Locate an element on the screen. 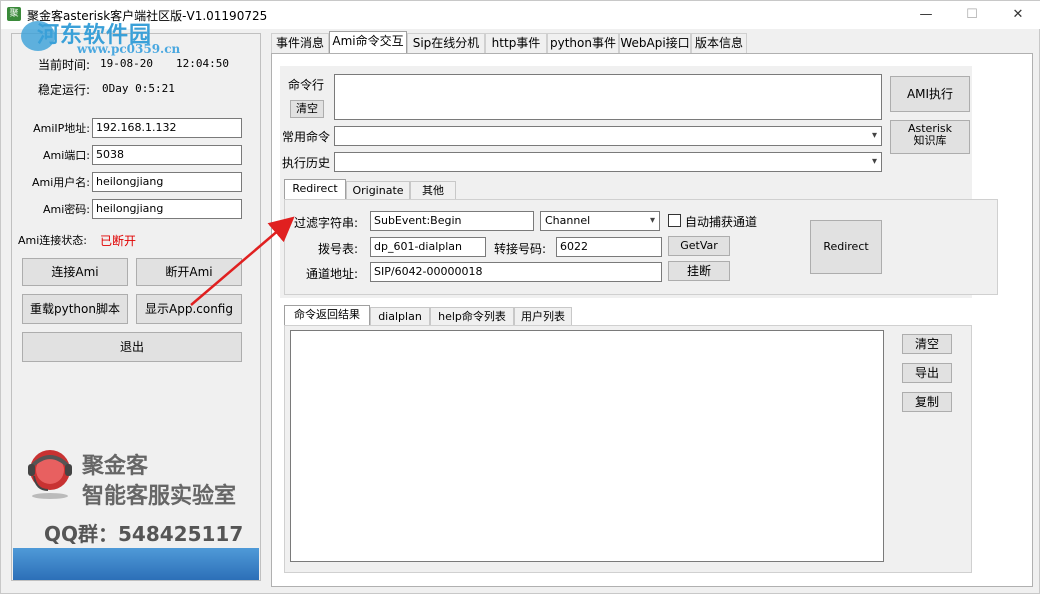 The width and height of the screenshot is (1040, 594). annotation-arrow-icon is located at coordinates (242, 261).